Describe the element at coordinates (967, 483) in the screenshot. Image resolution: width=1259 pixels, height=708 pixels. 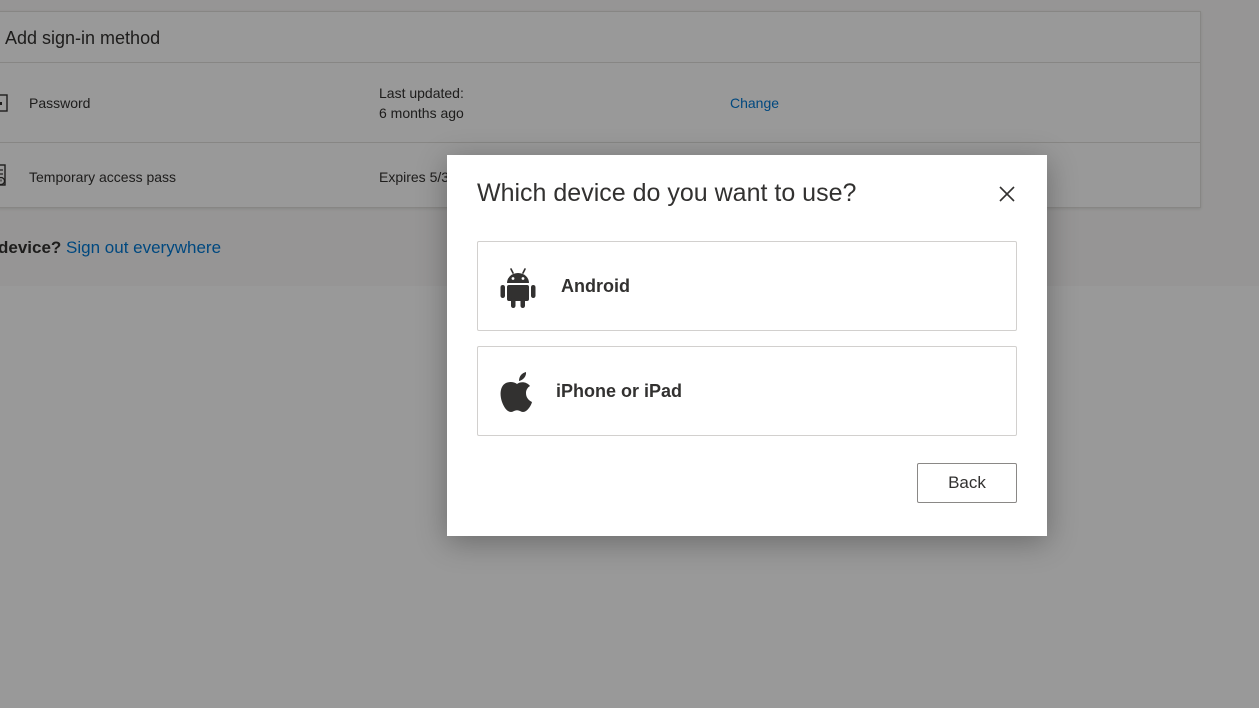
I see `back-button: Back` at that location.